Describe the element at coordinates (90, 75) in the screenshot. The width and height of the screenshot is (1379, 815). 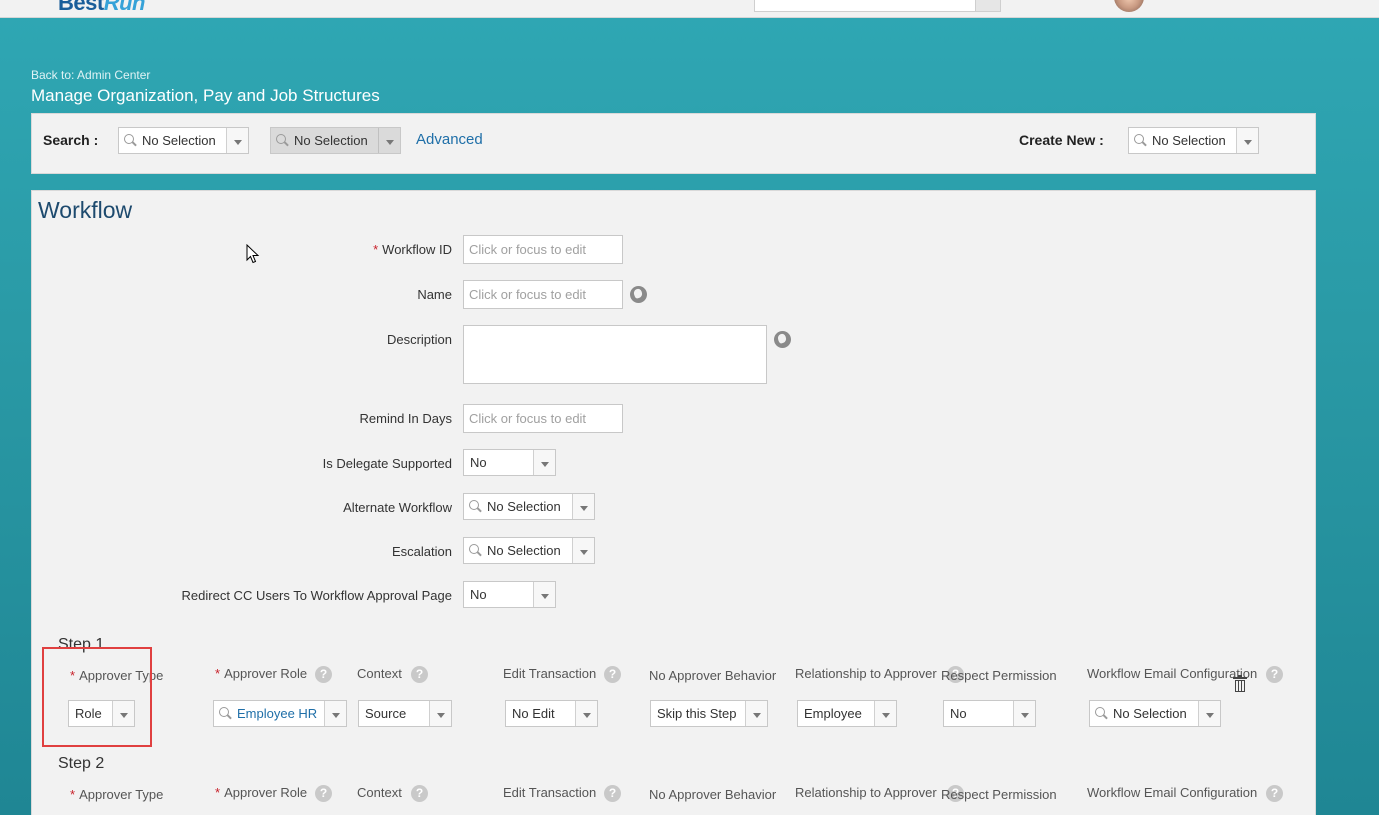
I see `back-to-admin-link: Back to: Admin Center` at that location.